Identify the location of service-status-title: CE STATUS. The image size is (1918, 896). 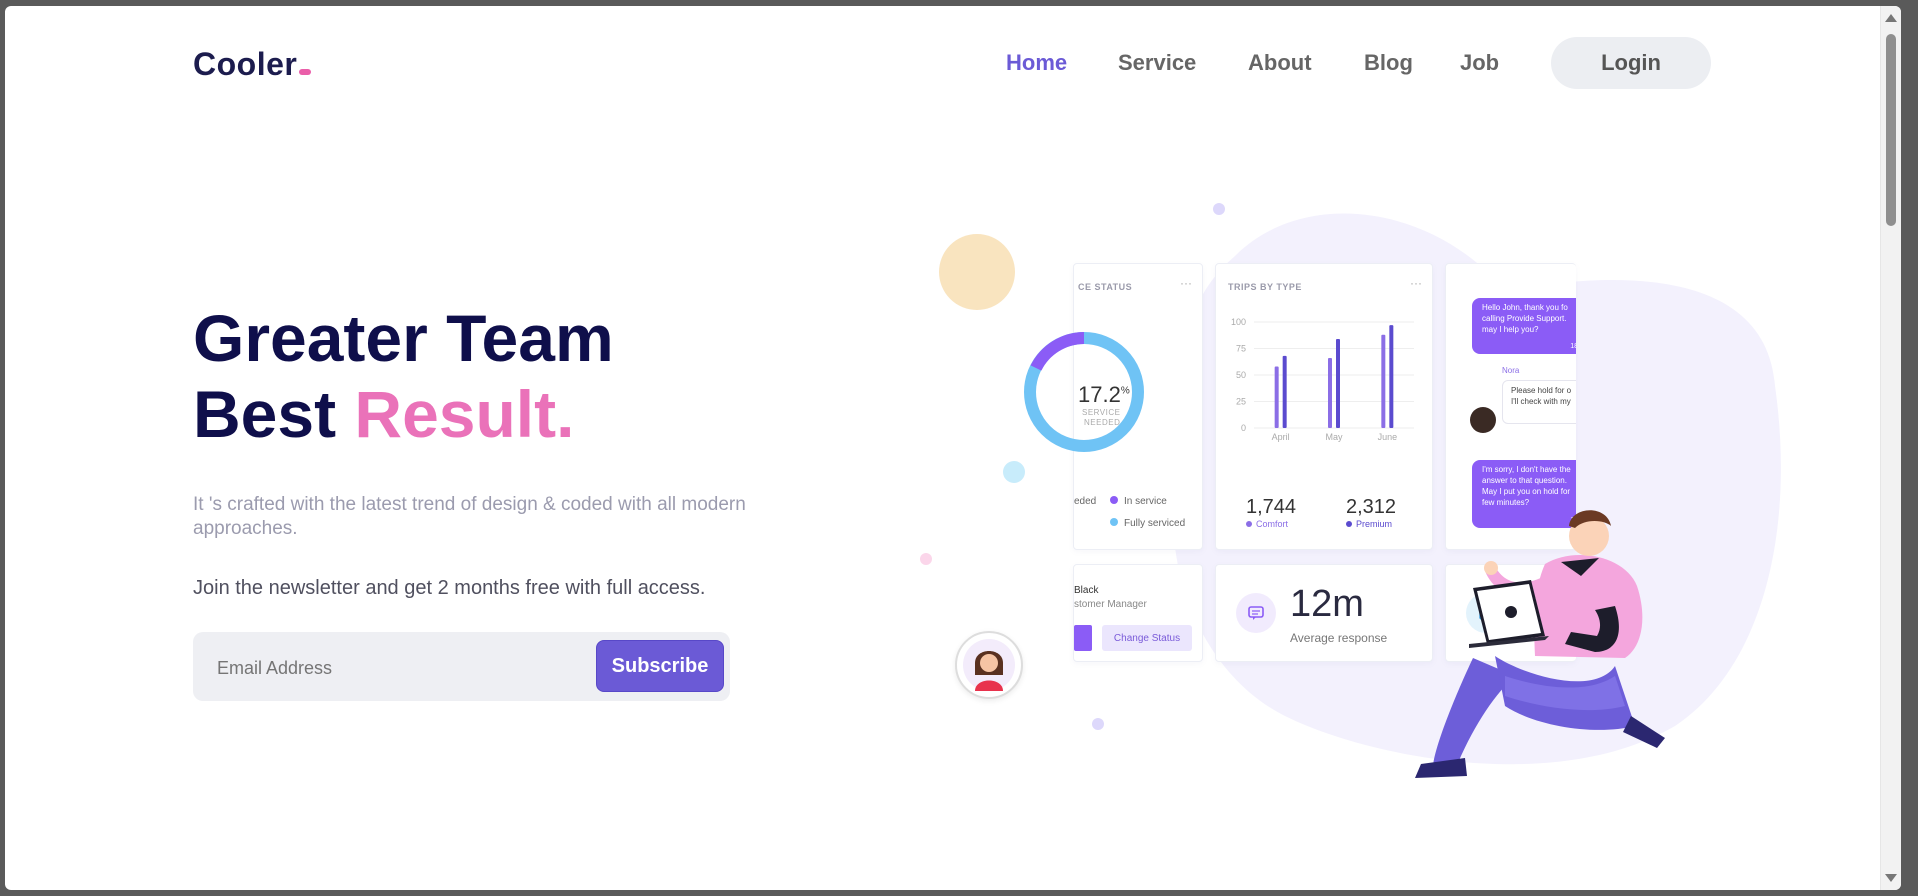
(1105, 287).